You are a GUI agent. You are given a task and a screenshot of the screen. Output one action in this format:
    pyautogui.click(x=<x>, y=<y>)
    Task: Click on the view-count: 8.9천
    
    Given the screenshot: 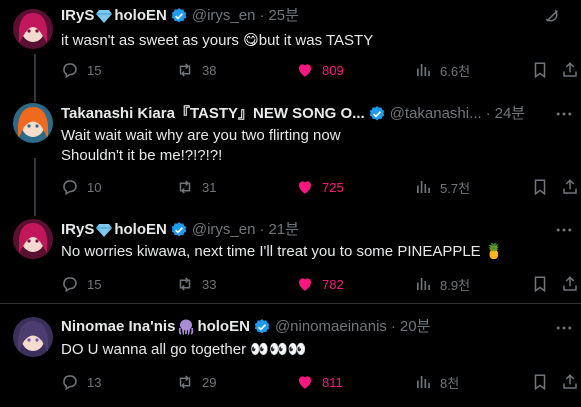 What is the action you would take?
    pyautogui.click(x=455, y=285)
    